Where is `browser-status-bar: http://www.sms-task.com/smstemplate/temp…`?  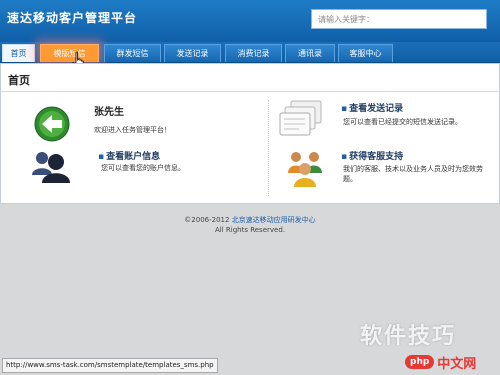 browser-status-bar: http://www.sms-task.com/smstemplate/temp… is located at coordinates (110, 365).